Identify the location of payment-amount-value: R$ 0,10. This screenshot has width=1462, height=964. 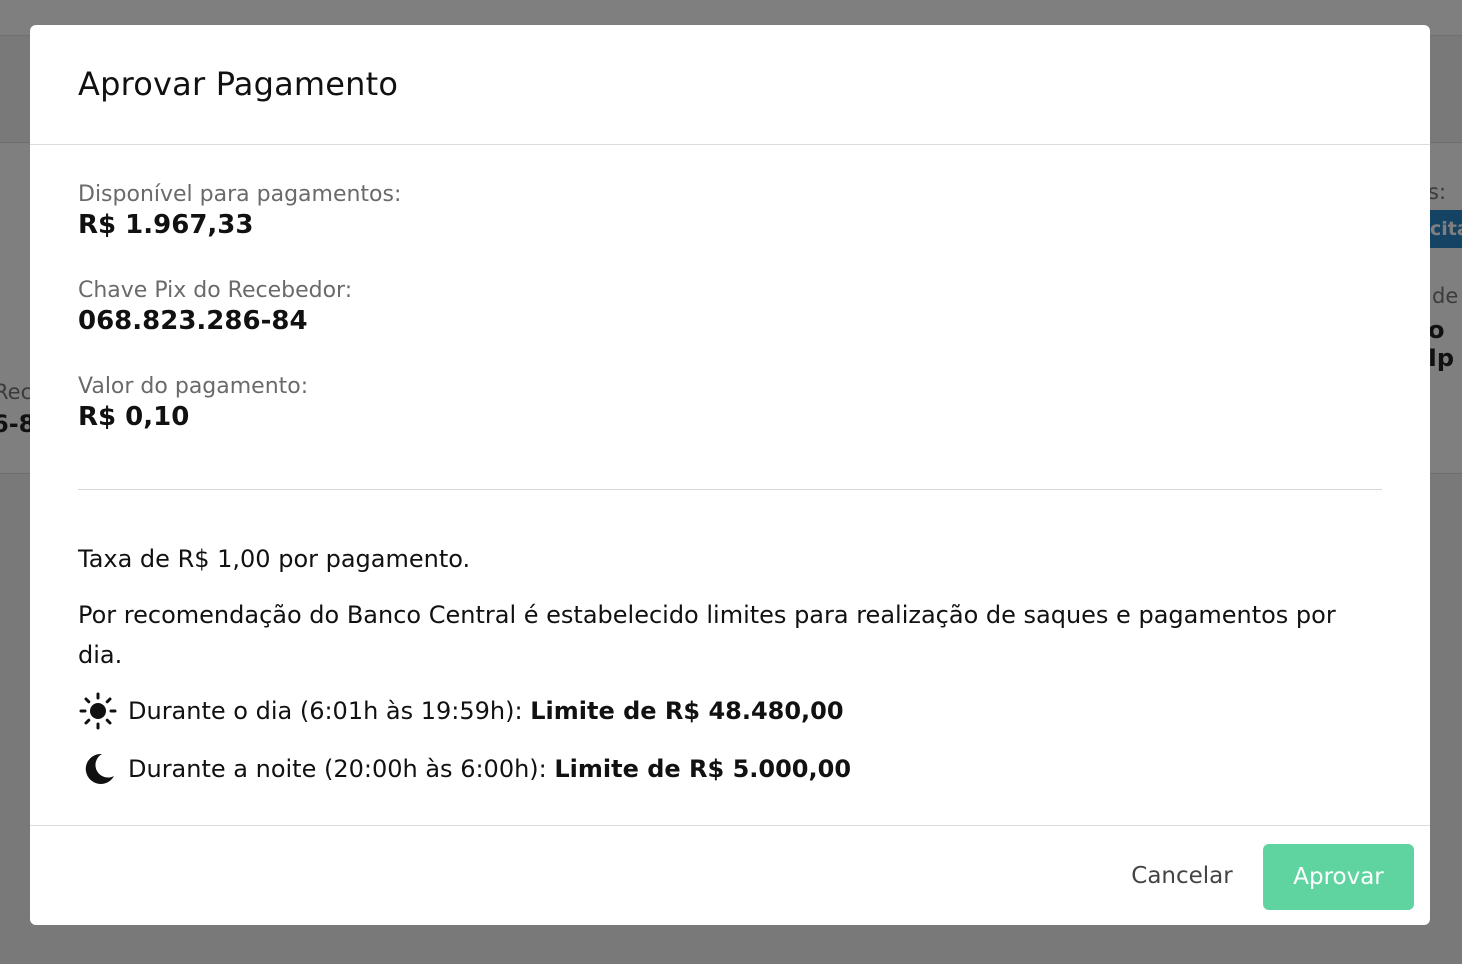
(134, 417).